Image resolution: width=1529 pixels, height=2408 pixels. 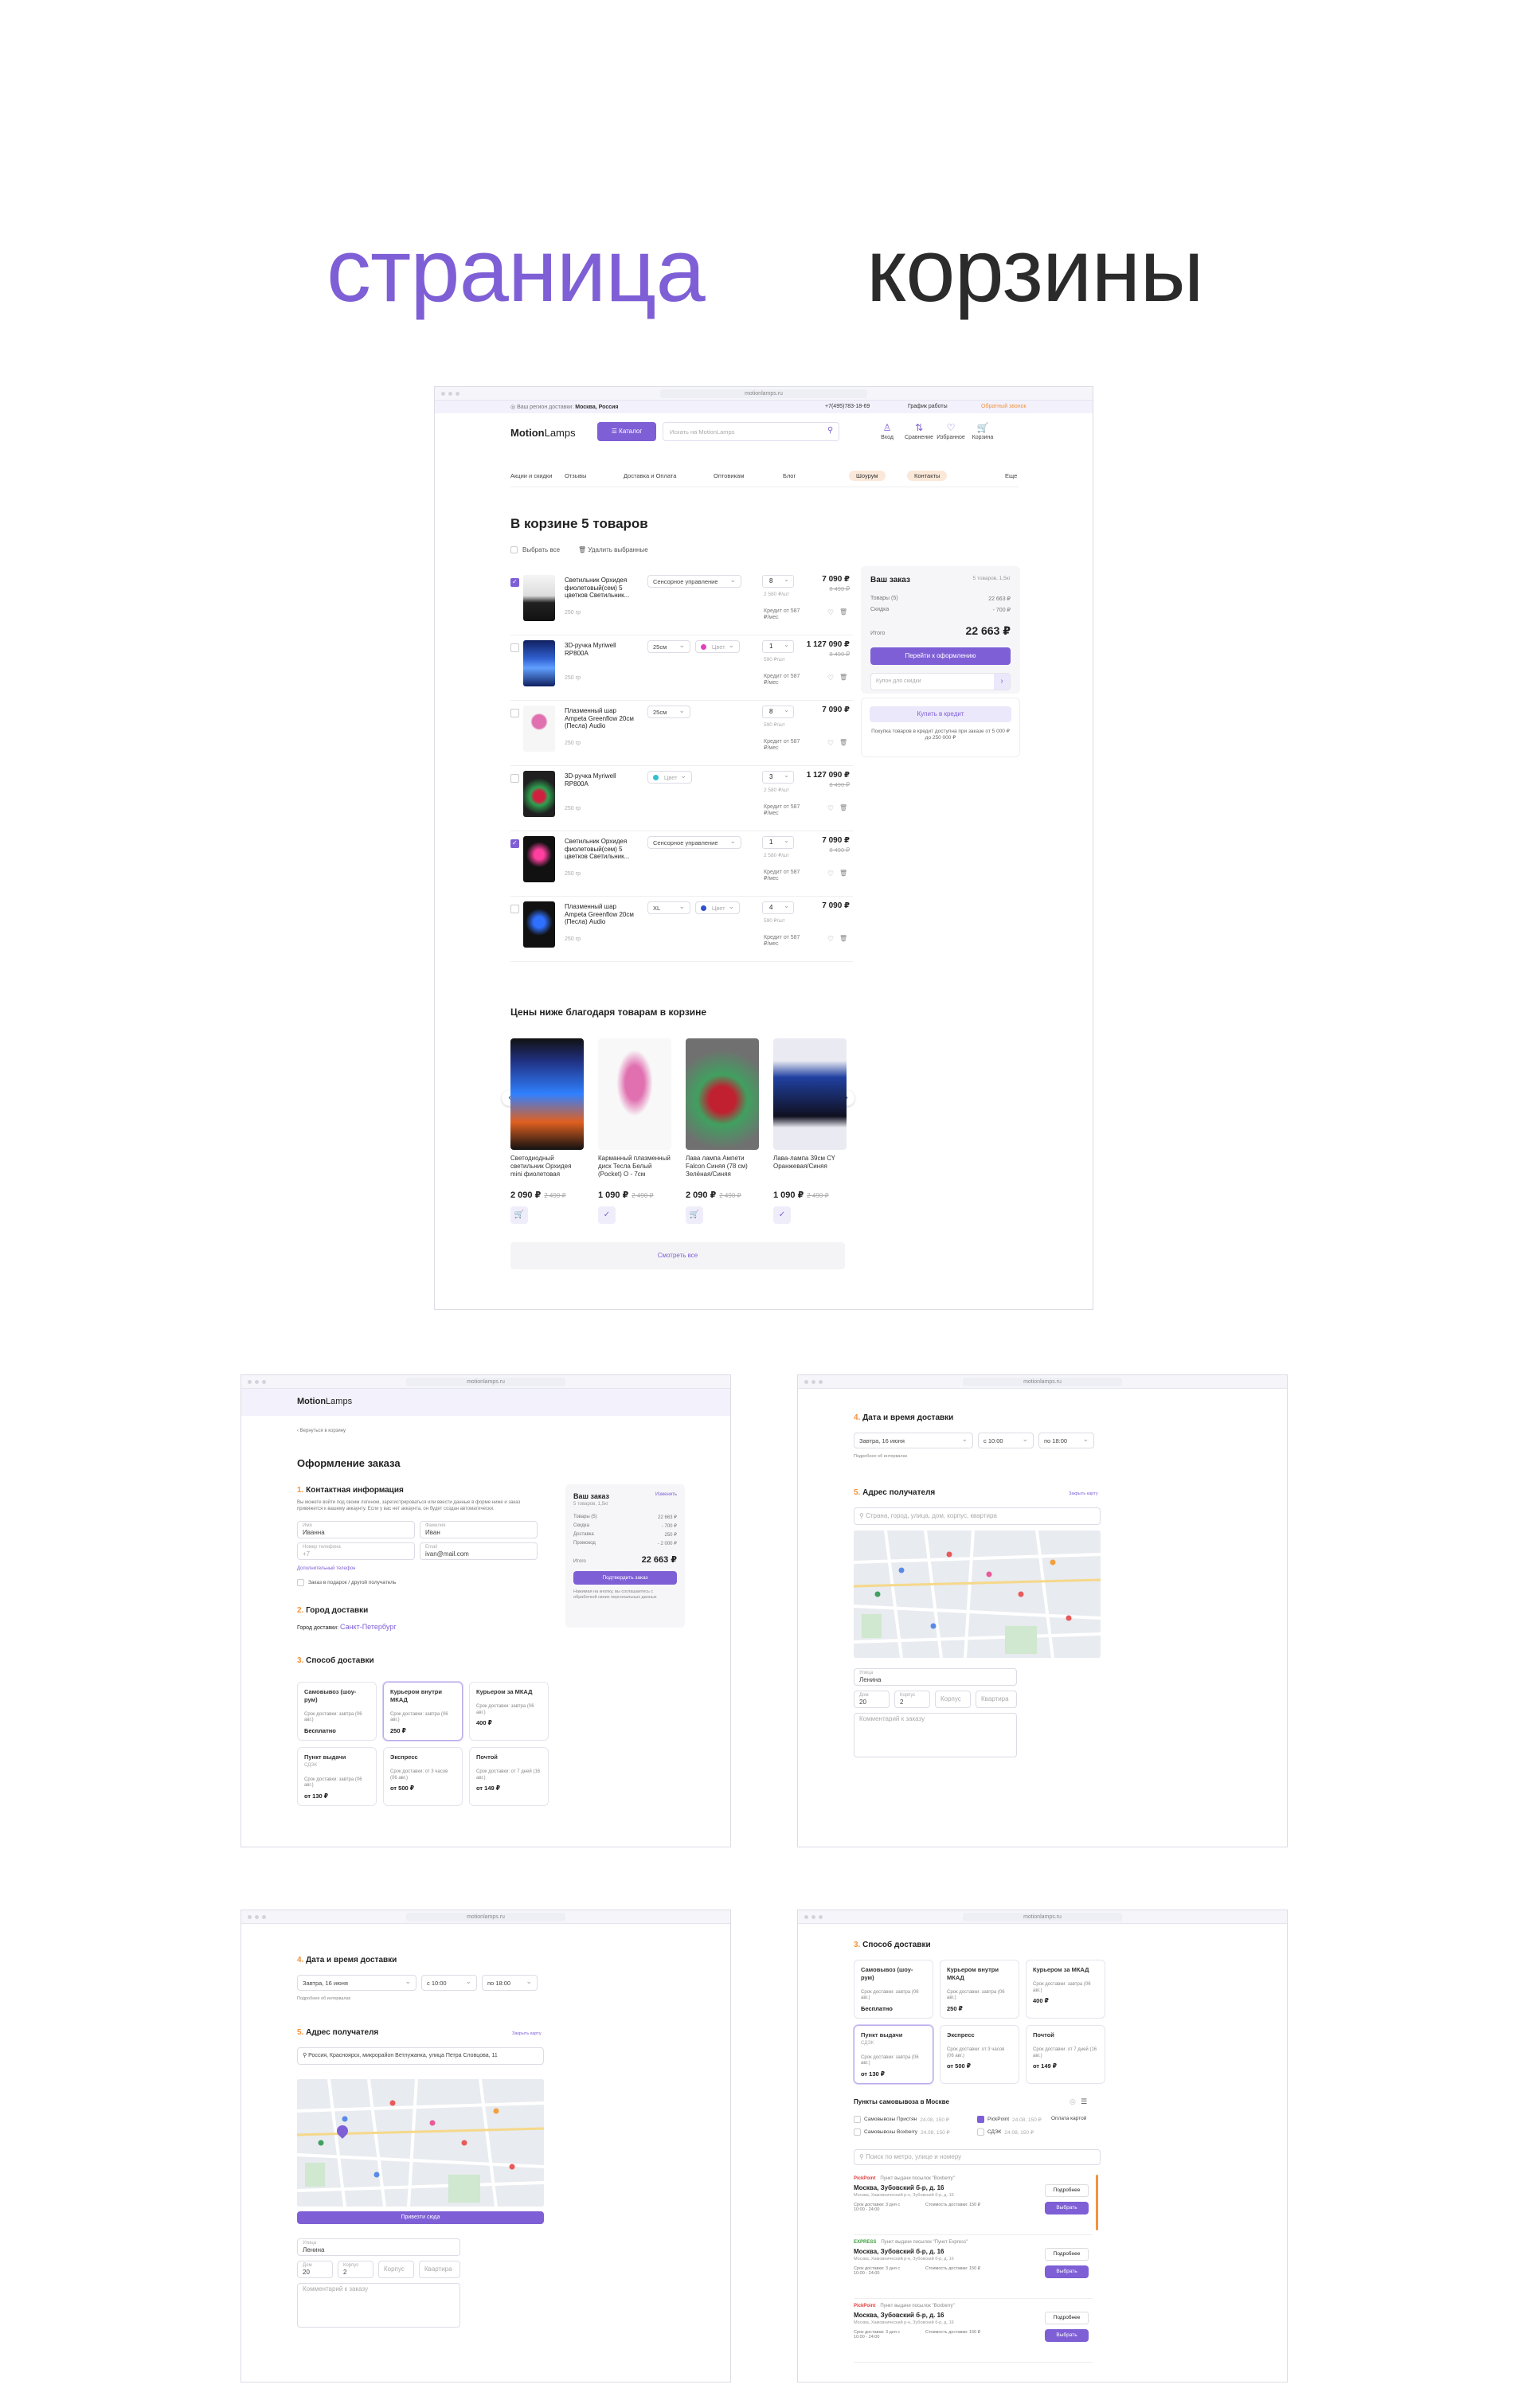 What do you see at coordinates (1073, 2101) in the screenshot?
I see `map-view-icon: ◎` at bounding box center [1073, 2101].